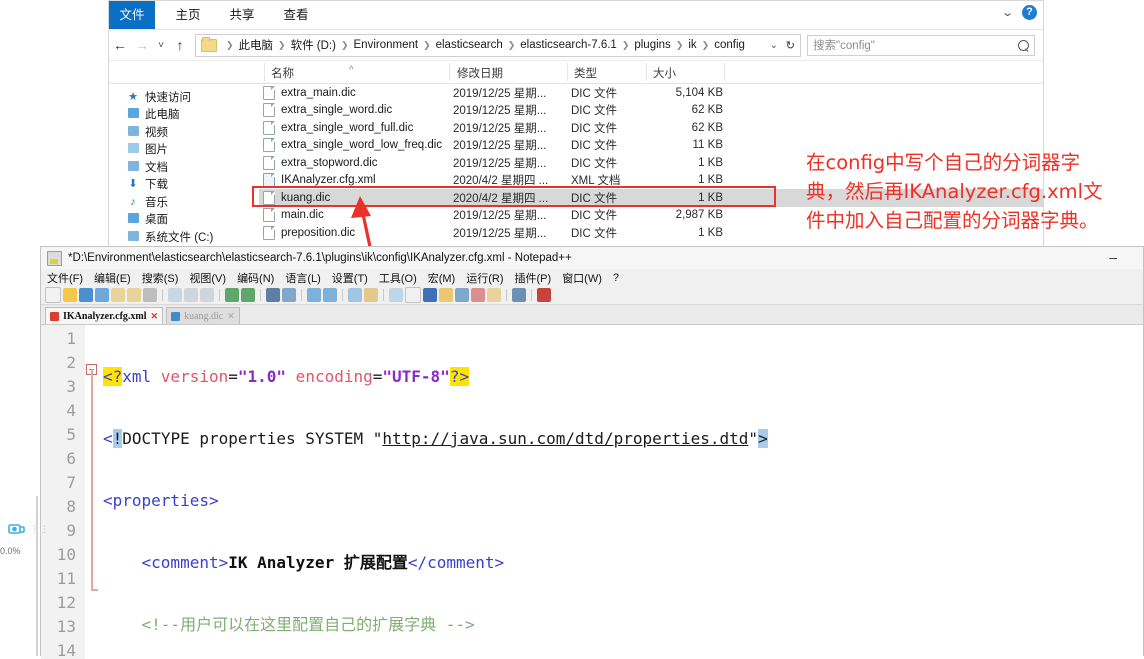 The width and height of the screenshot is (1144, 659). What do you see at coordinates (273, 295) in the screenshot?
I see `find-icon` at bounding box center [273, 295].